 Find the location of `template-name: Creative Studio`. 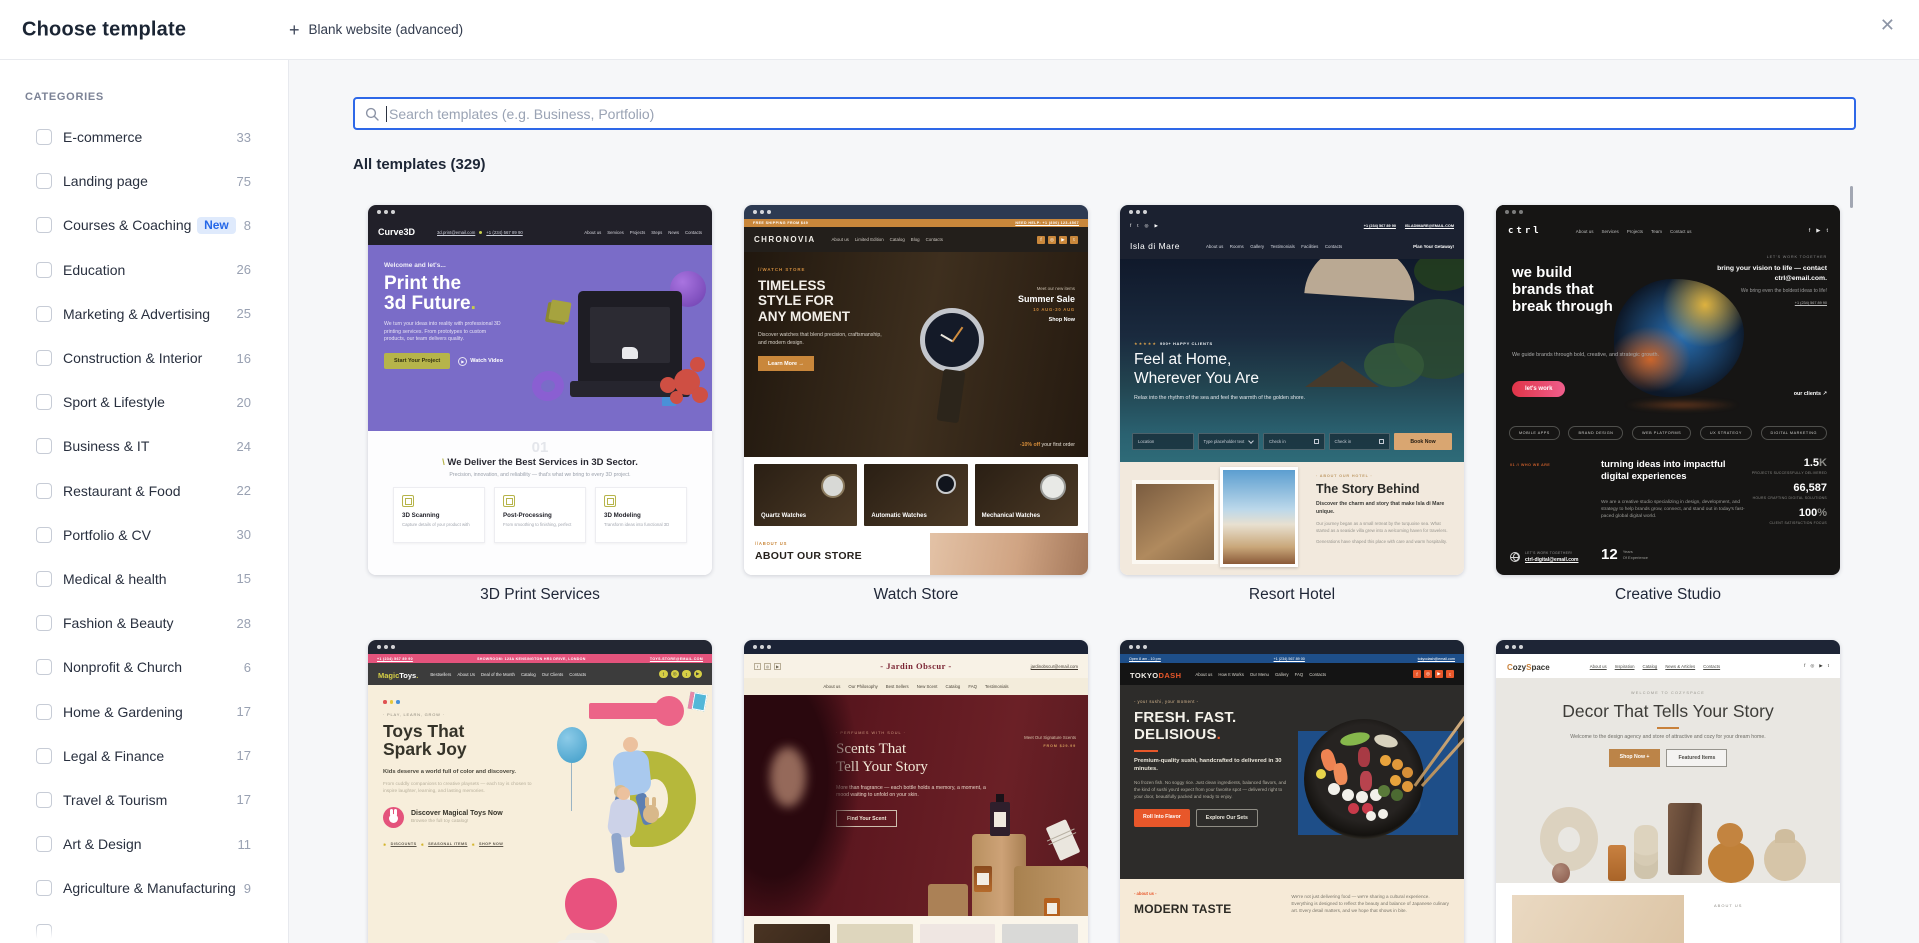

template-name: Creative Studio is located at coordinates (1668, 594).